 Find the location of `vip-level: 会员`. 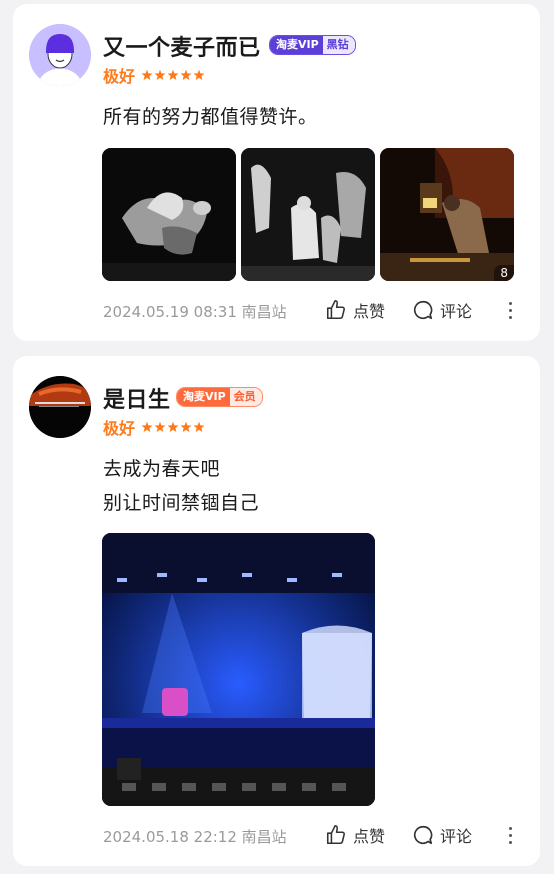

vip-level: 会员 is located at coordinates (245, 397).